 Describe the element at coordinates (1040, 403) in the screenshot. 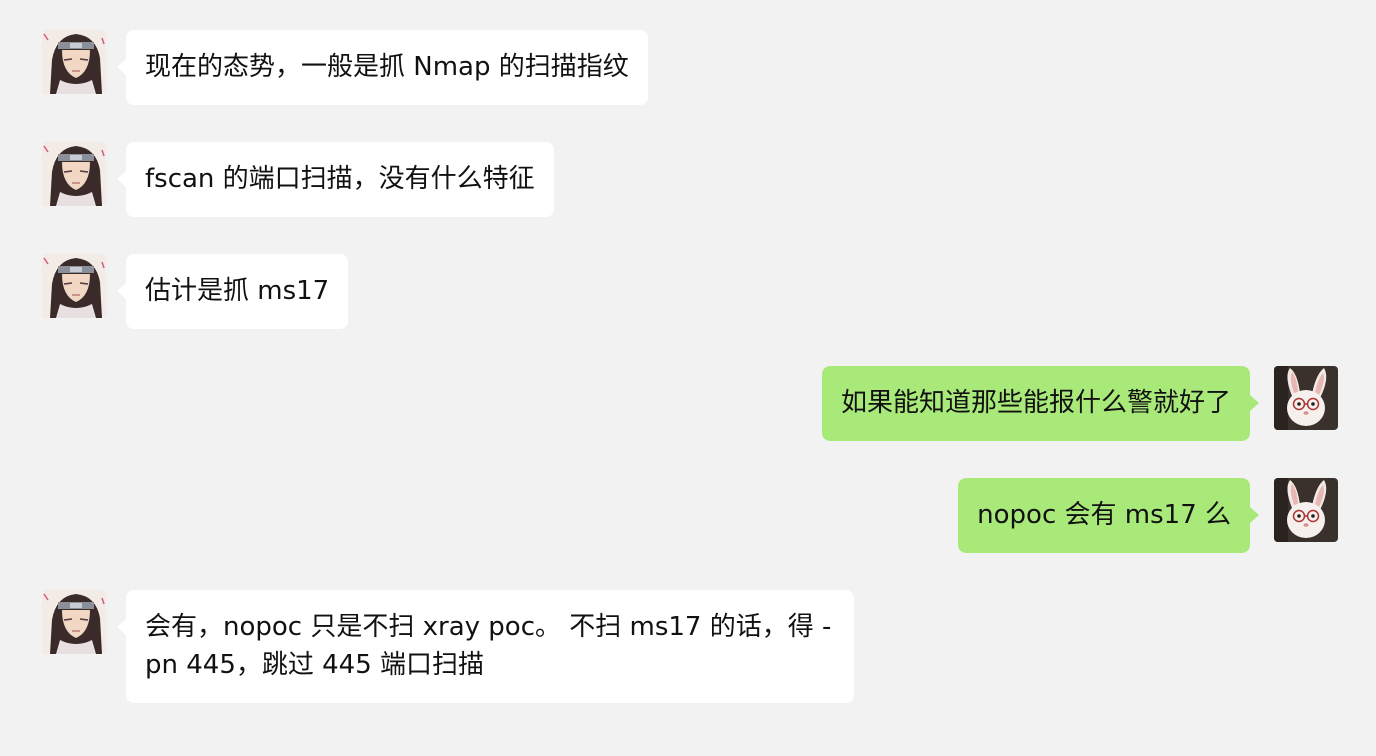

I see `outgoing-message-bubble: 如果能知道那些能报什么警就好了` at that location.